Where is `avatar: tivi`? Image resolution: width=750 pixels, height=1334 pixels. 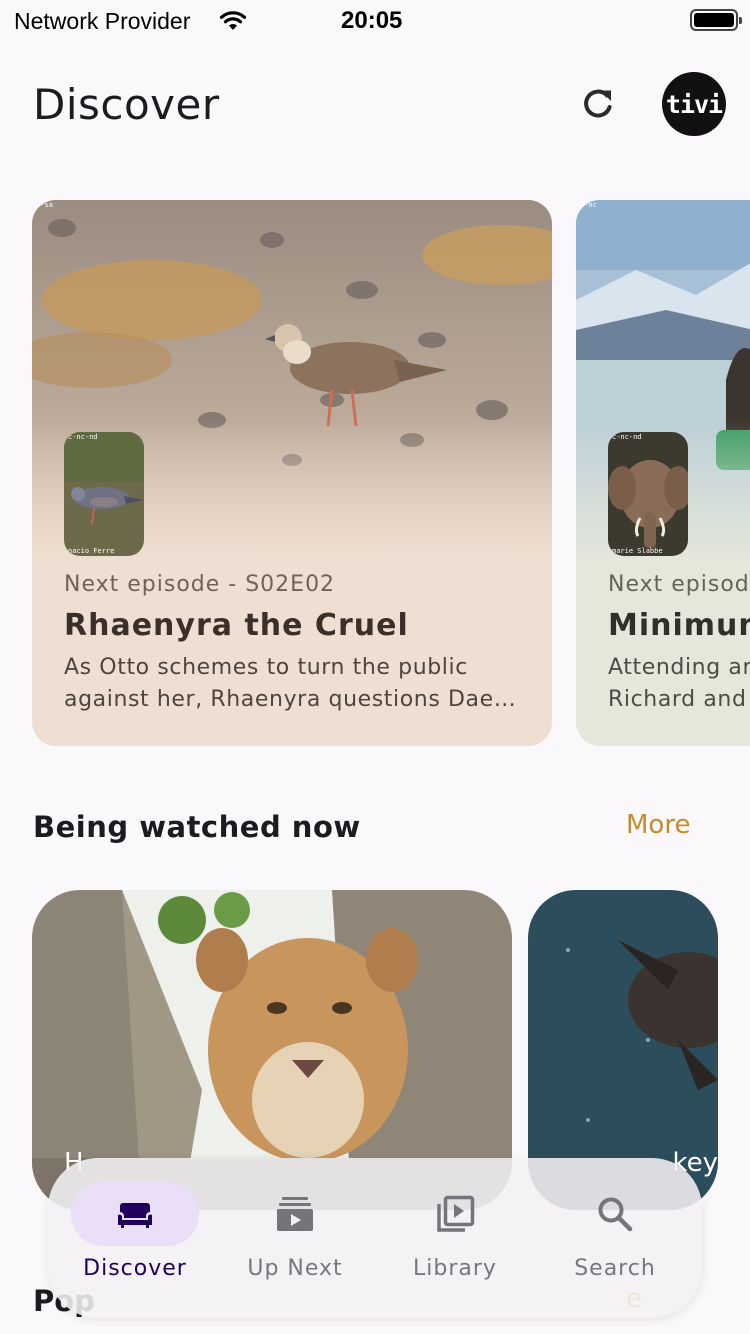 avatar: tivi is located at coordinates (694, 104).